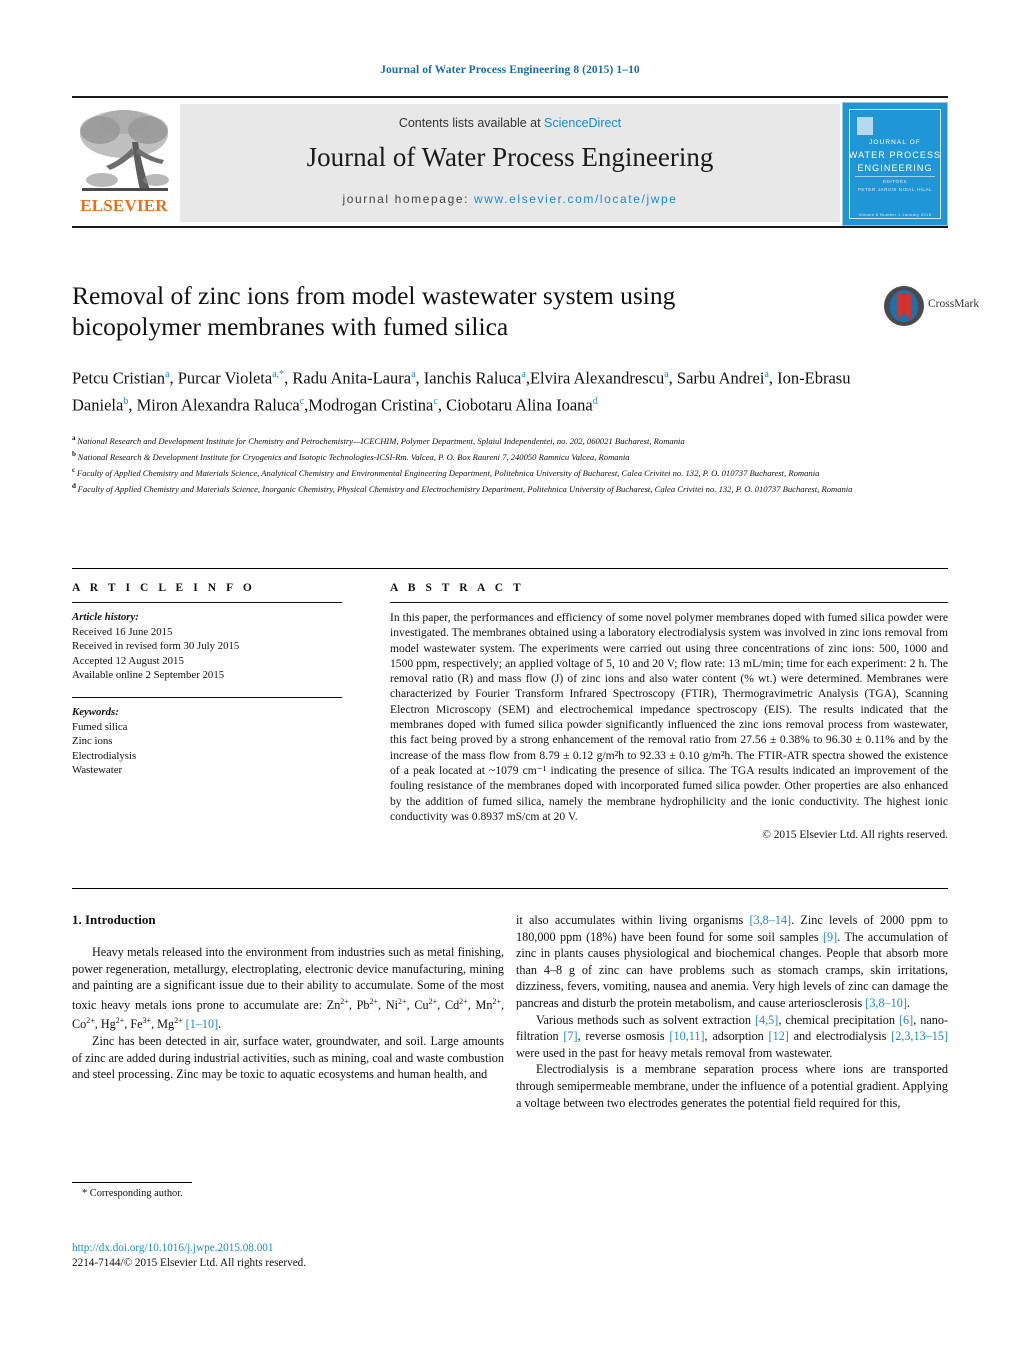 The width and height of the screenshot is (1020, 1351). Describe the element at coordinates (119, 378) in the screenshot. I see `author-name: Petcu Cristian` at that location.